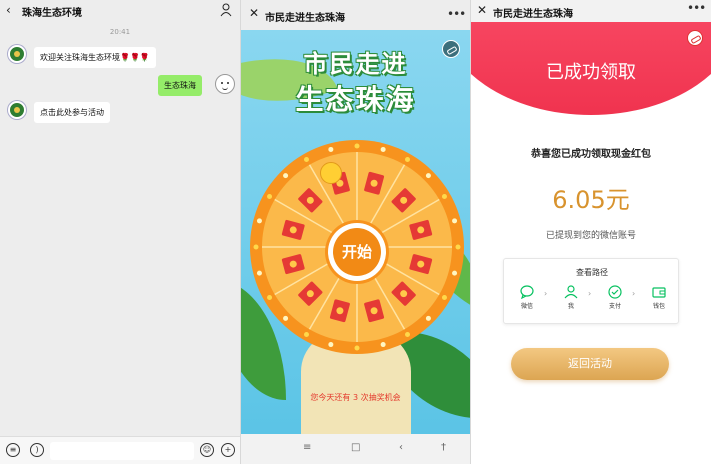 This screenshot has height=464, width=711. I want to click on voice-icon: ), so click(37, 450).